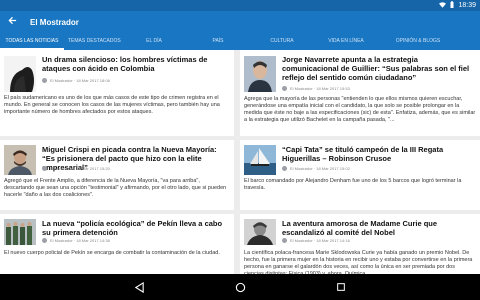 This screenshot has height=300, width=480. I want to click on tab-vida-en-linea: VIDA EN LÍNEA, so click(346, 41).